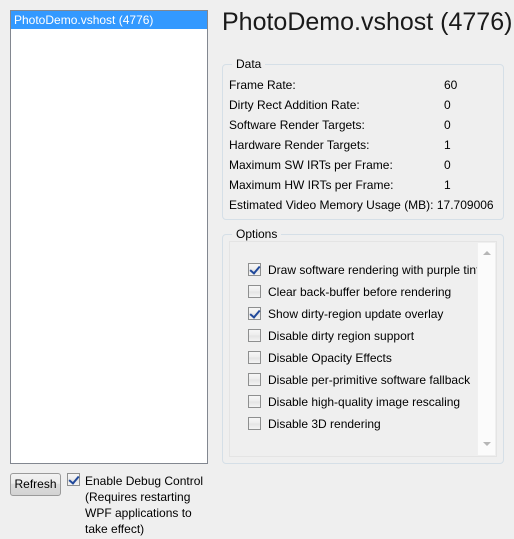  I want to click on data-groupbox-title: Data, so click(249, 64).